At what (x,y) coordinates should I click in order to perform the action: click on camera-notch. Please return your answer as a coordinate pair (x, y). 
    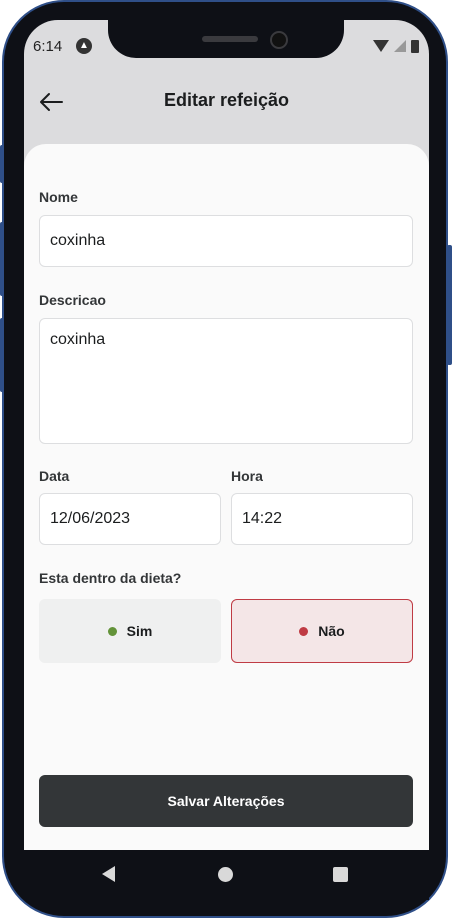
    Looking at the image, I should click on (226, 39).